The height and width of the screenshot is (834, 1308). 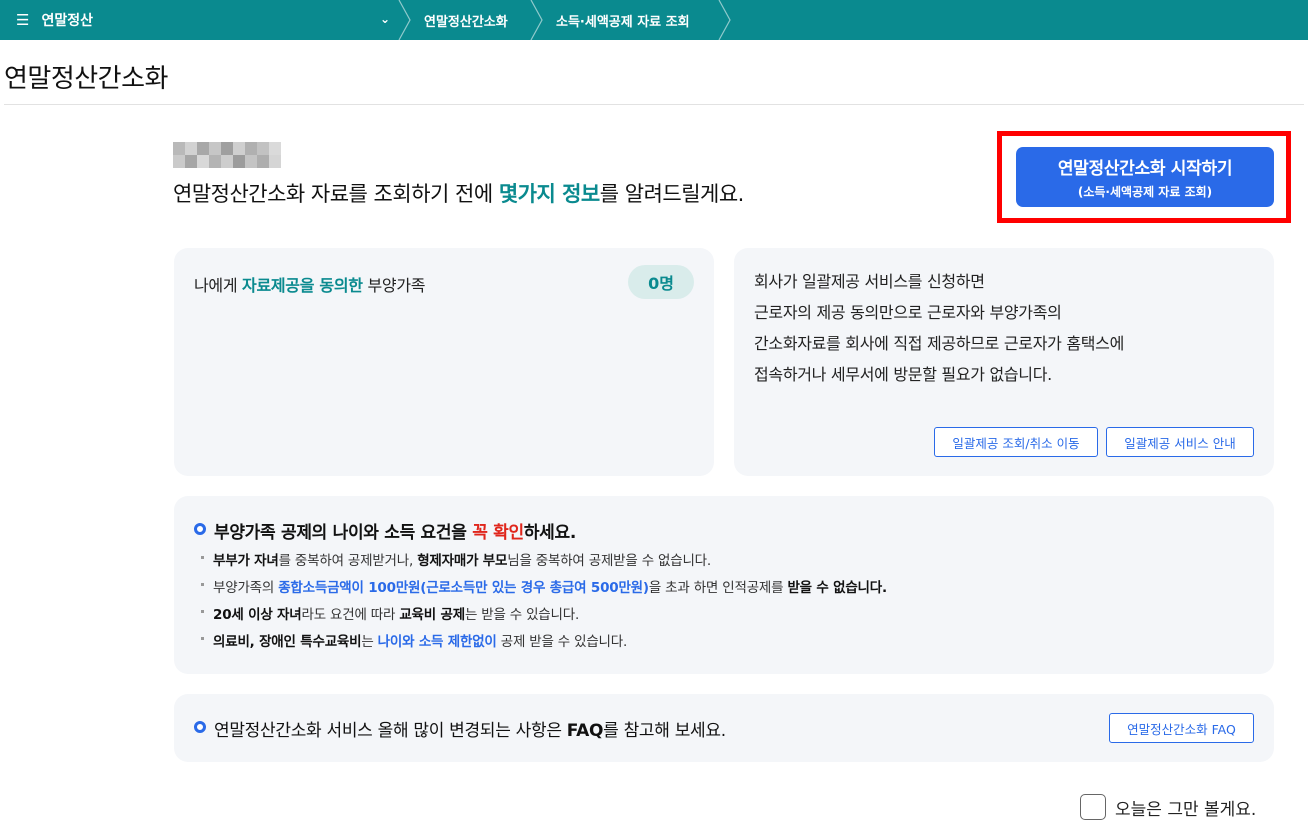 I want to click on faq-text-bold: FAQ, so click(x=585, y=731).